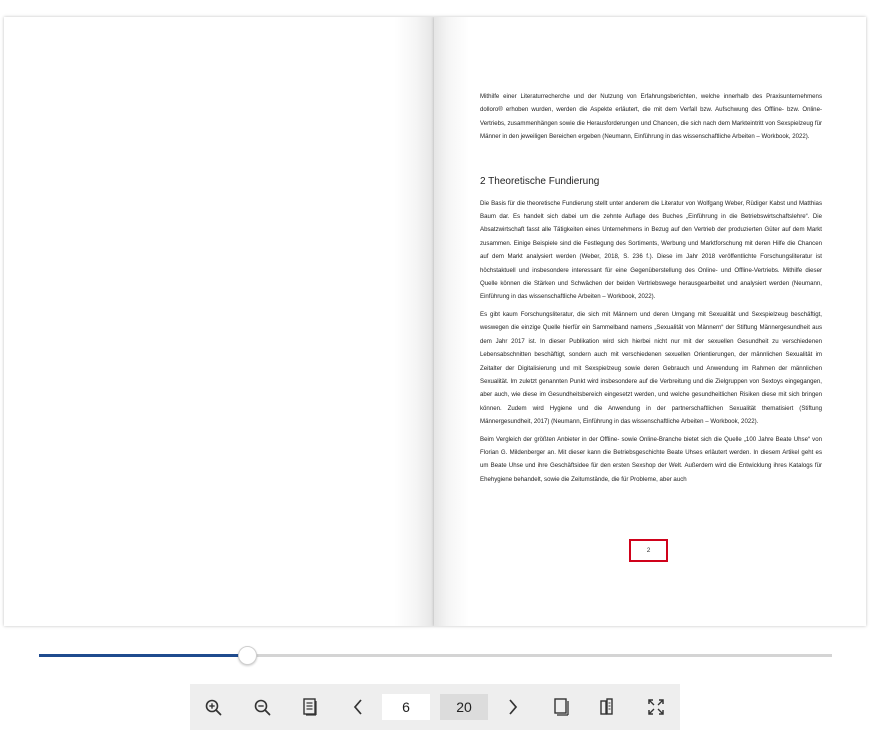 The height and width of the screenshot is (735, 870). I want to click on document-list-icon, so click(310, 707).